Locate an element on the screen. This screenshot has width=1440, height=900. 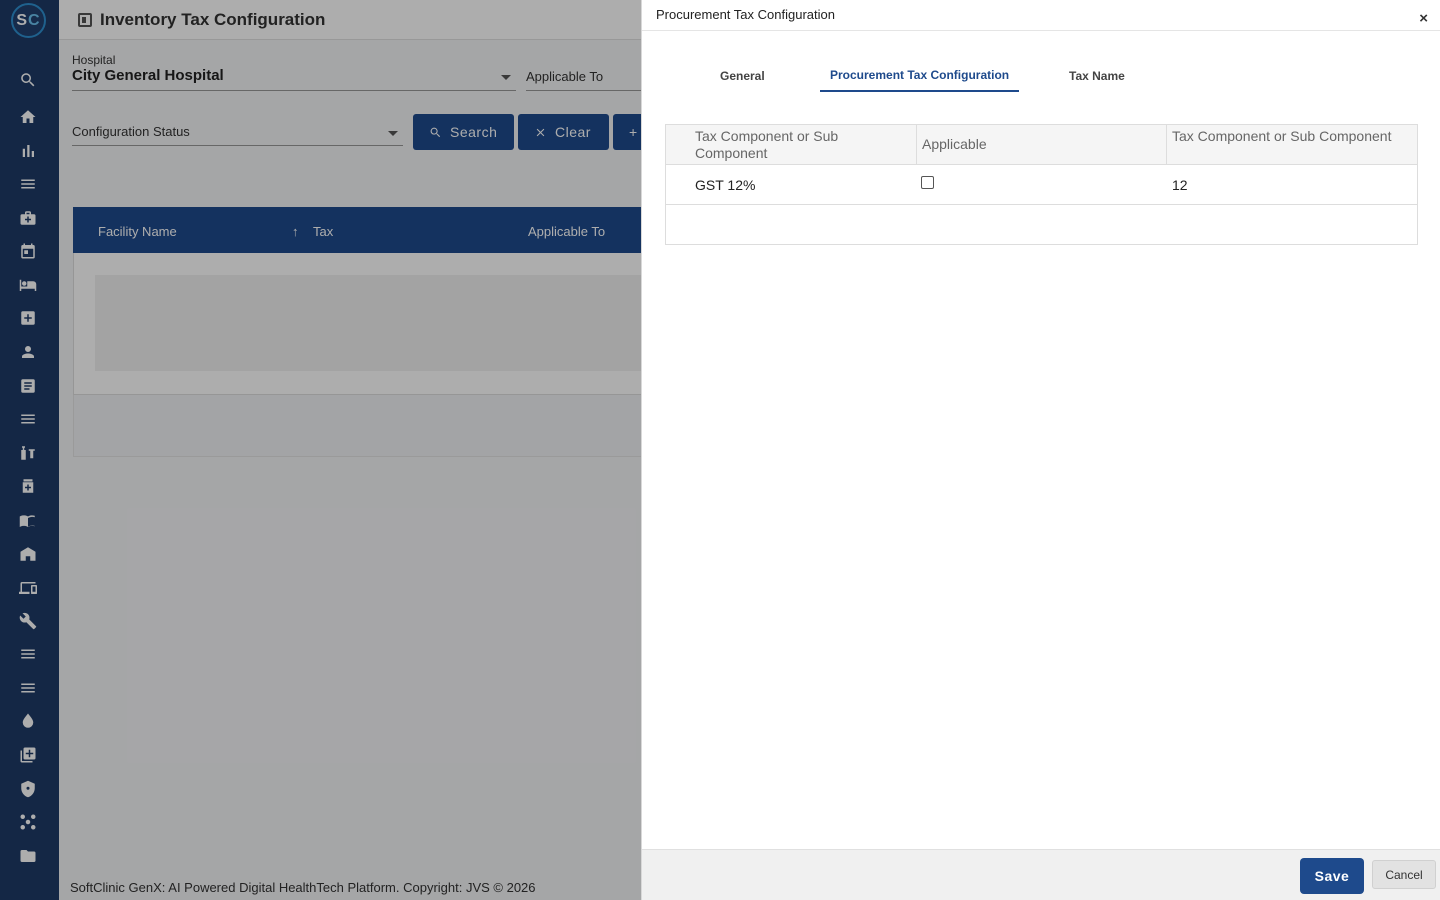
column-tax-component: Tax Component or Sub Component is located at coordinates (767, 144).